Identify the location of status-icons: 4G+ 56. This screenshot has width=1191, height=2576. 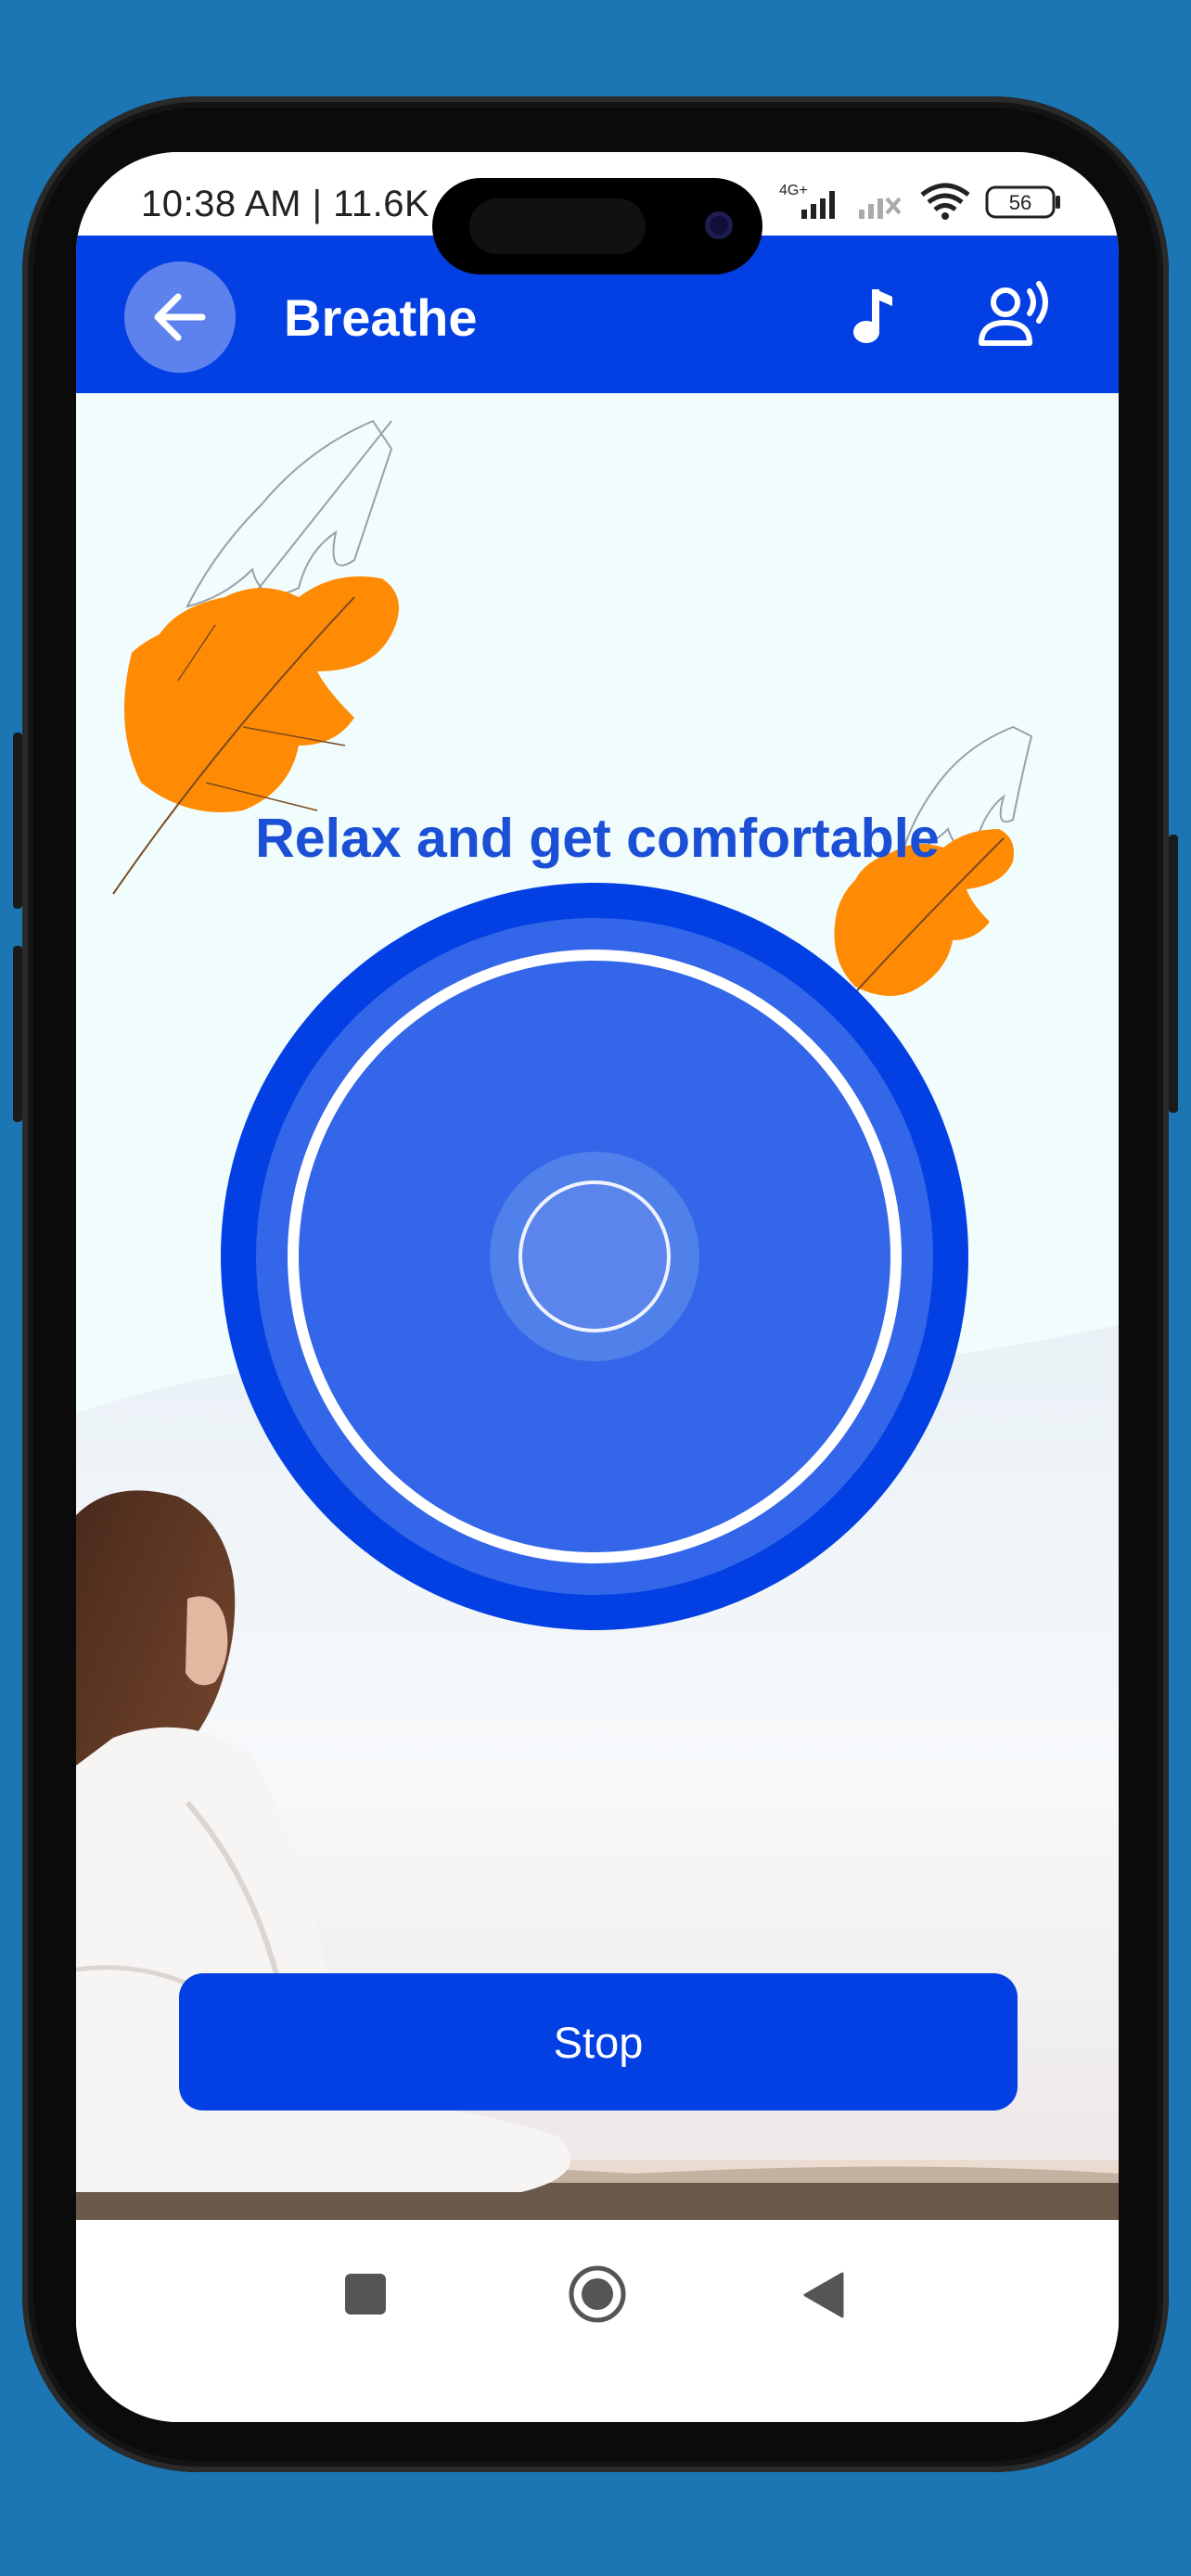
(921, 202).